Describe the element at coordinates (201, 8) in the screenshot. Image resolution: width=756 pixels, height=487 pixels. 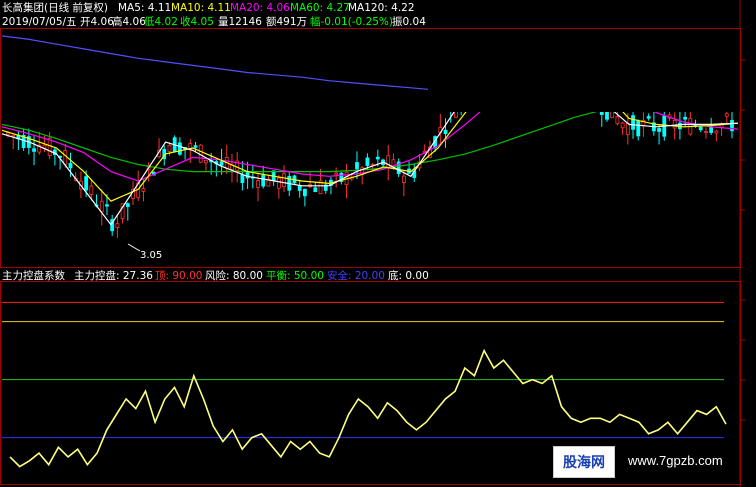
I see `ma10-label: MA10: 4.11` at that location.